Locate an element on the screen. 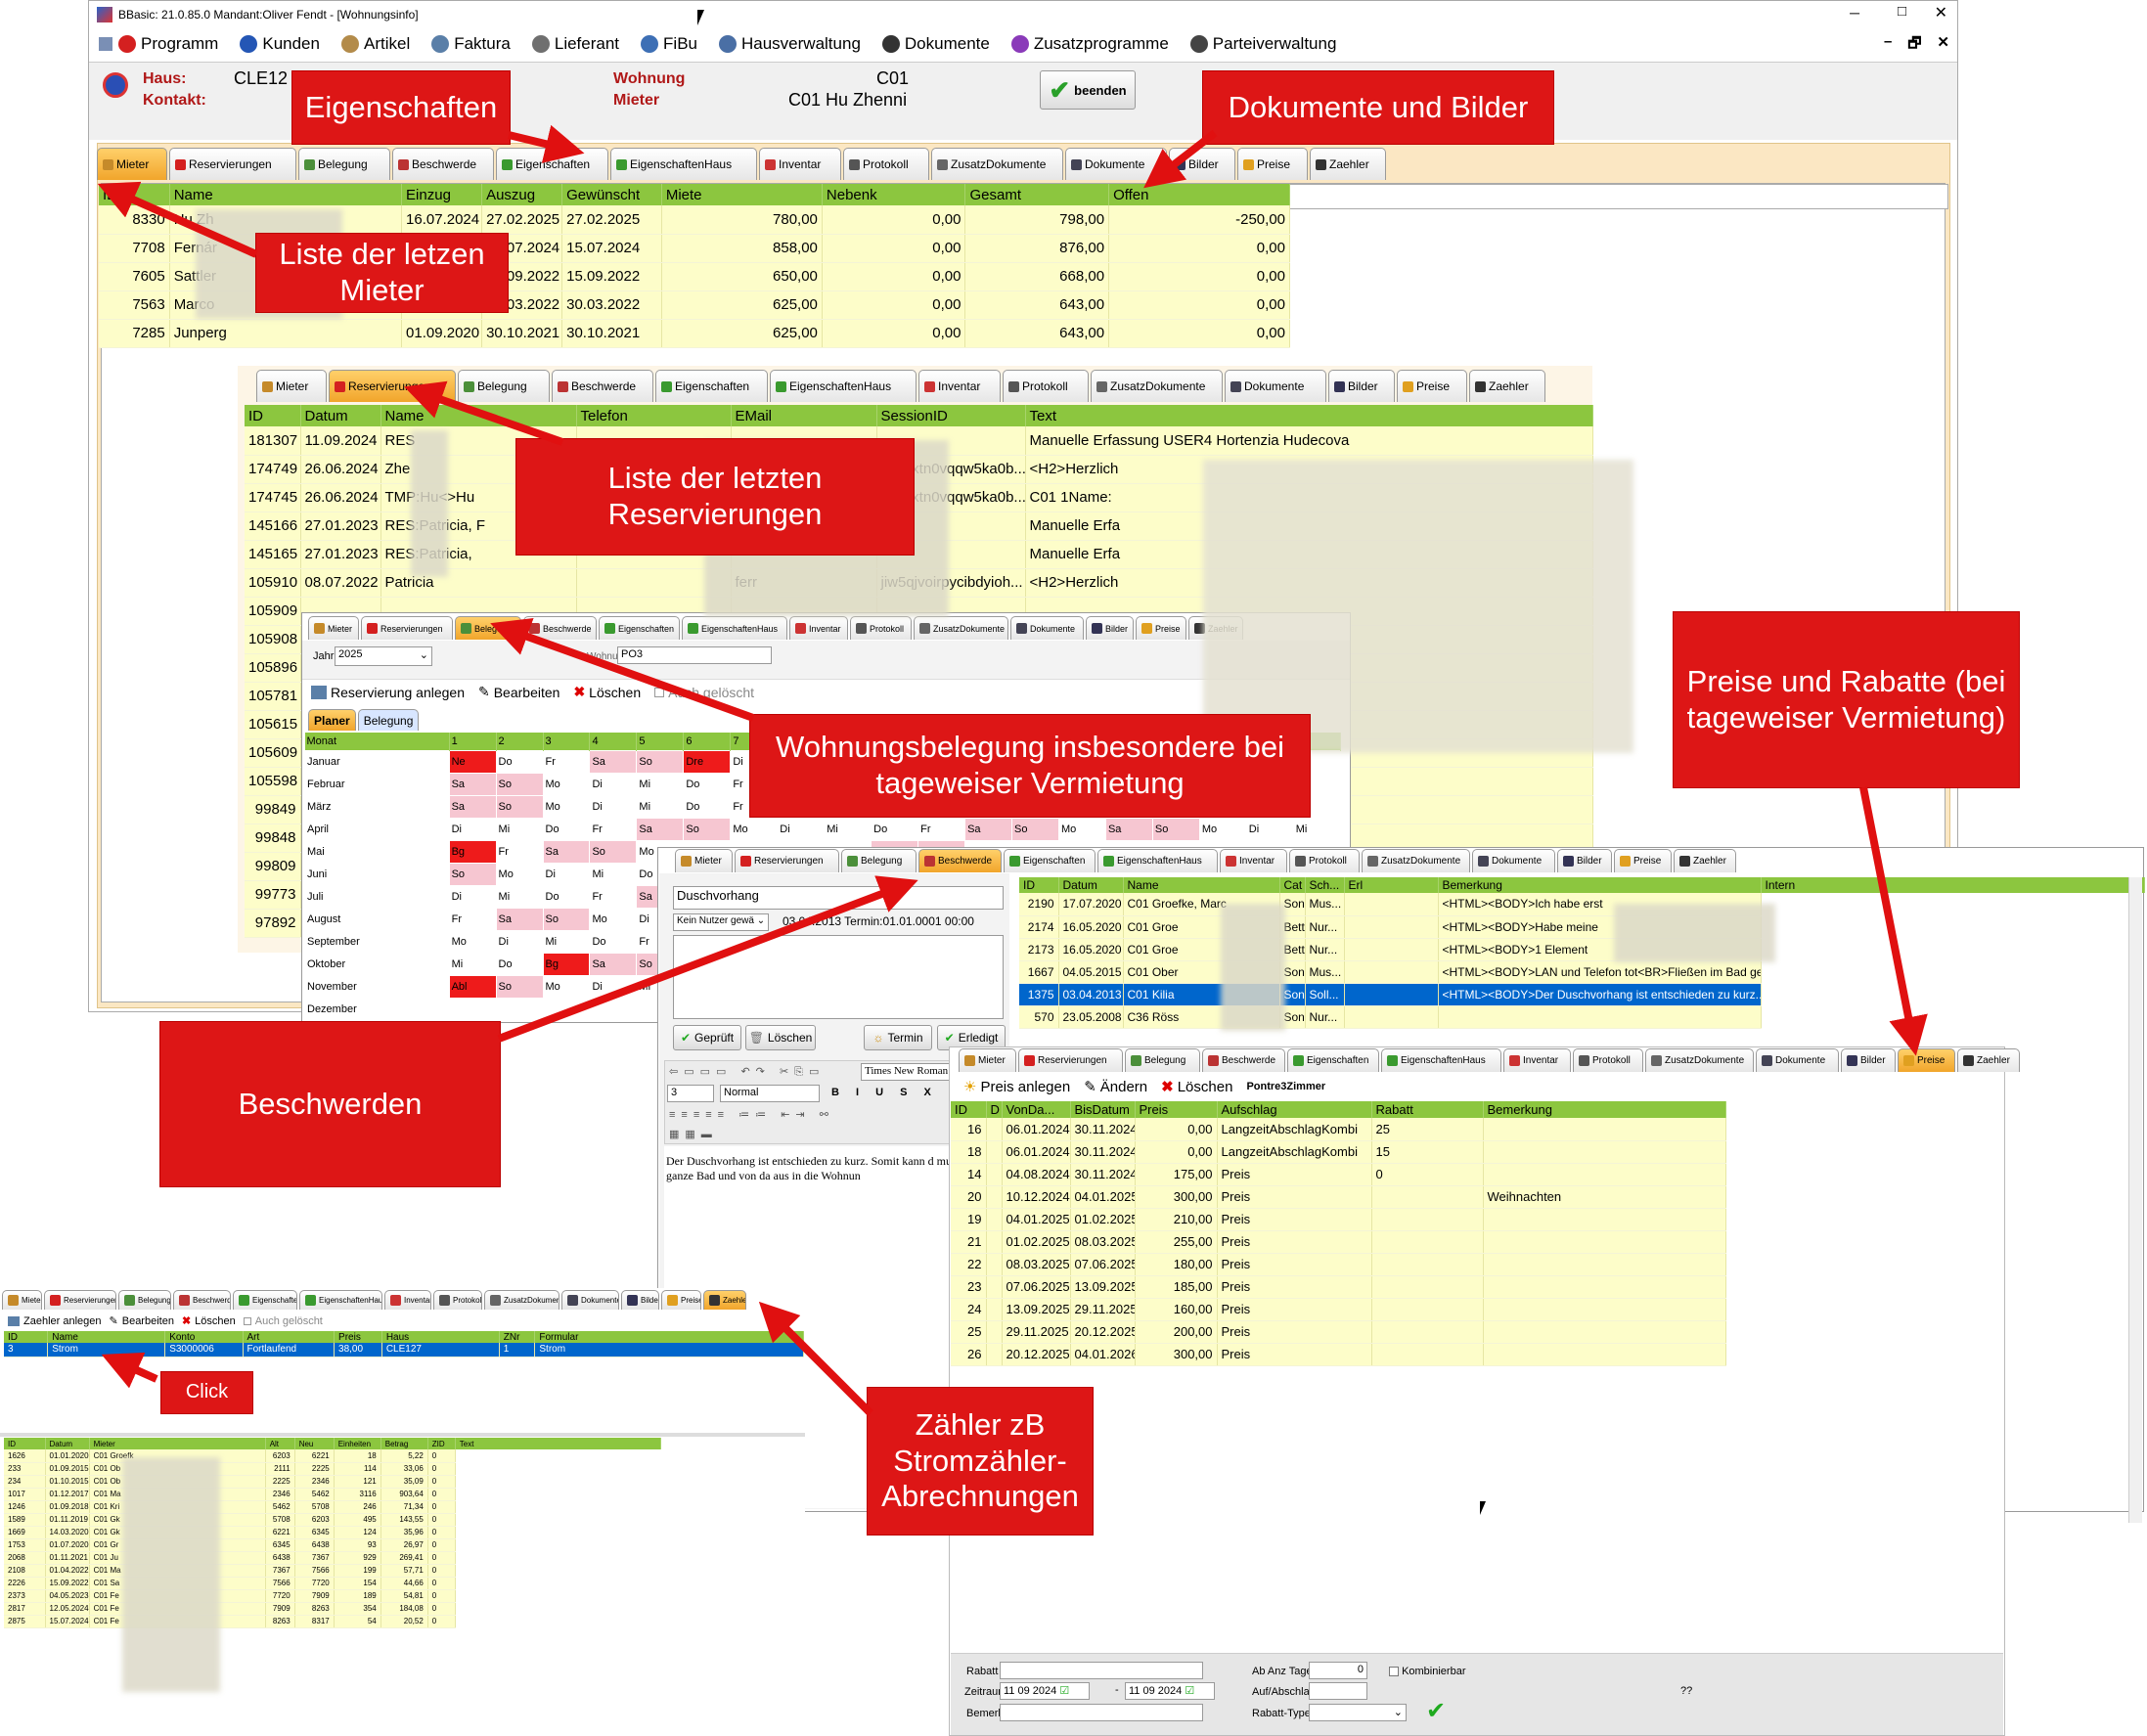  tab-reservierungen: Reservierungen is located at coordinates (1071, 1060).